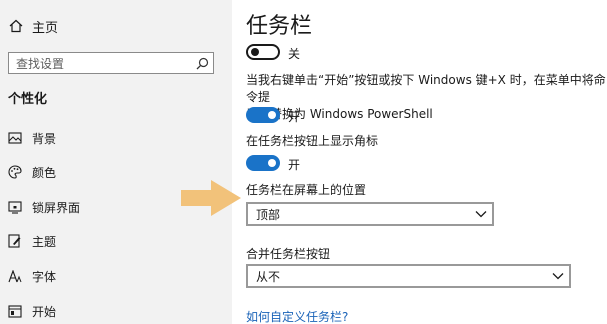 The image size is (607, 324). Describe the element at coordinates (16, 26) in the screenshot. I see `home-icon` at that location.